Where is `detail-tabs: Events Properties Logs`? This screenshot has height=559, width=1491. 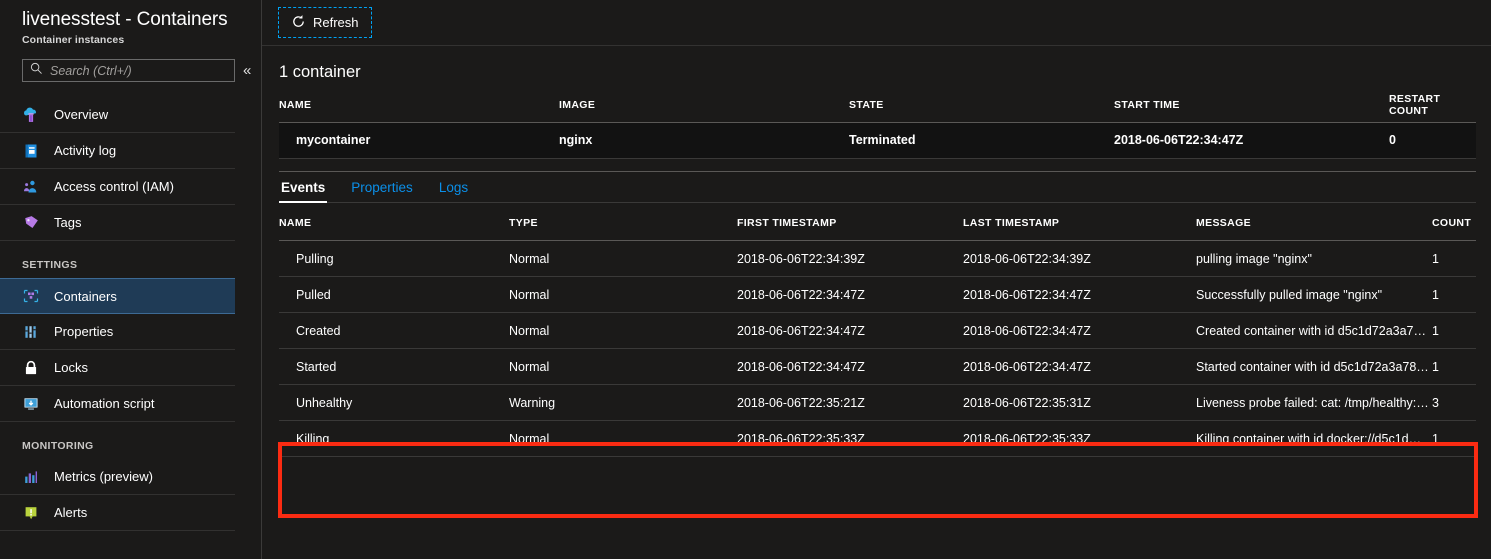 detail-tabs: Events Properties Logs is located at coordinates (877, 186).